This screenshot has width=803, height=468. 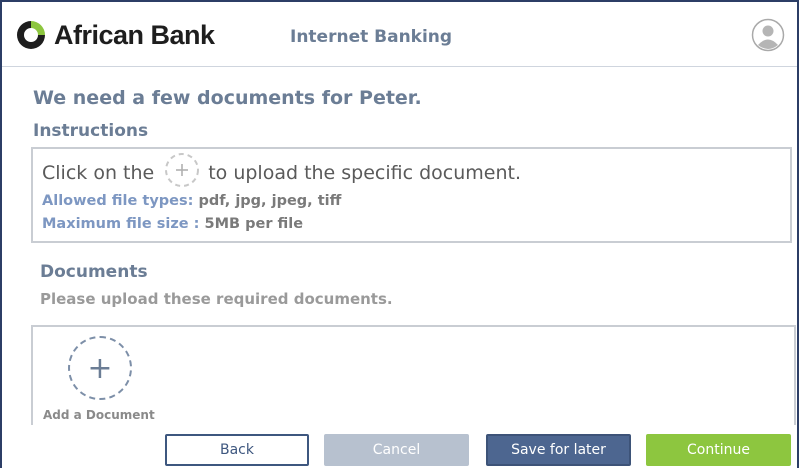 I want to click on dashed-plus-icon, so click(x=182, y=170).